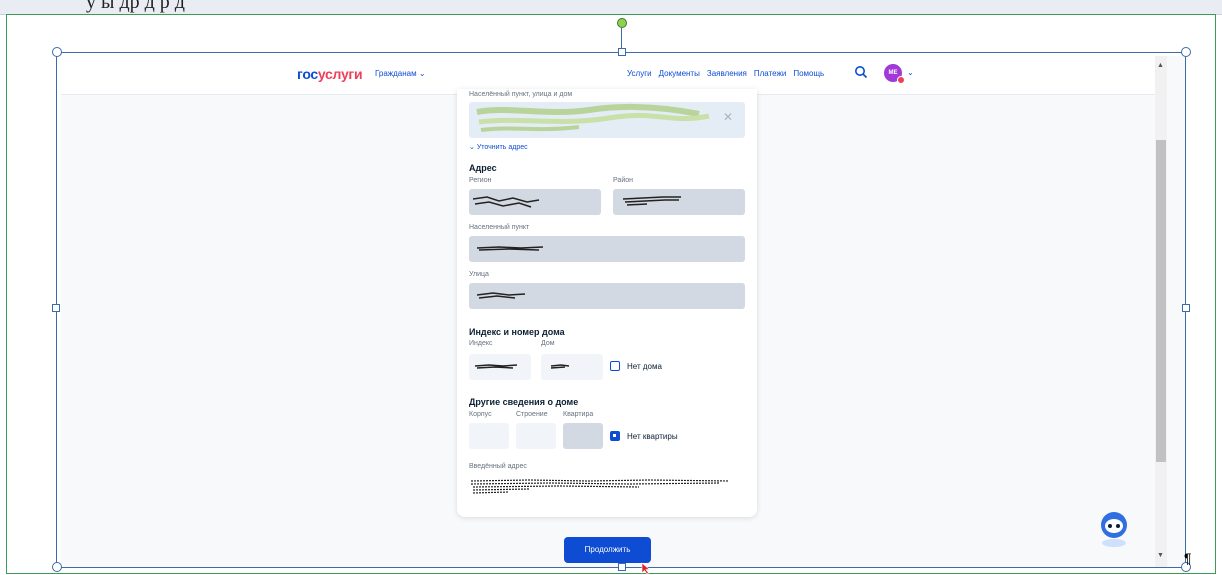 The width and height of the screenshot is (1222, 575). Describe the element at coordinates (622, 23) in the screenshot. I see `rotate-handle-icon` at that location.